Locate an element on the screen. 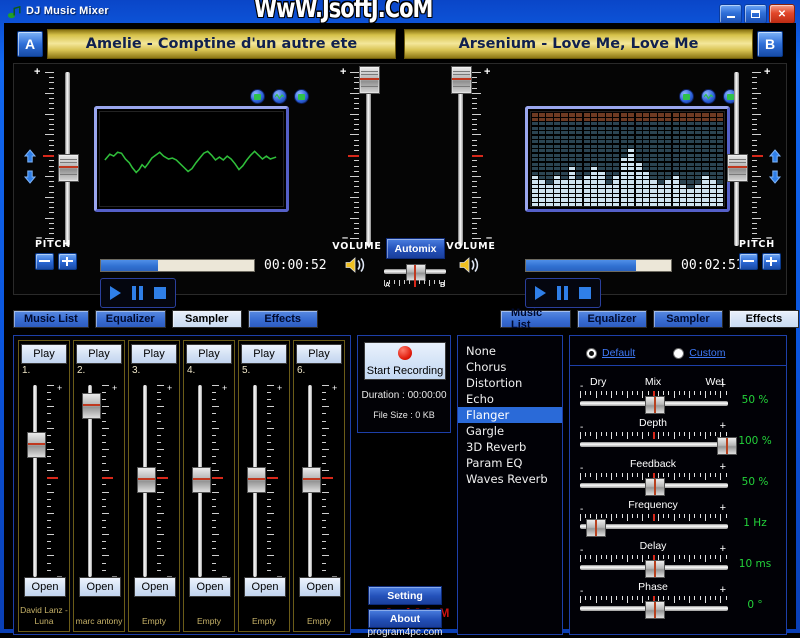  maximize-button is located at coordinates (755, 14).